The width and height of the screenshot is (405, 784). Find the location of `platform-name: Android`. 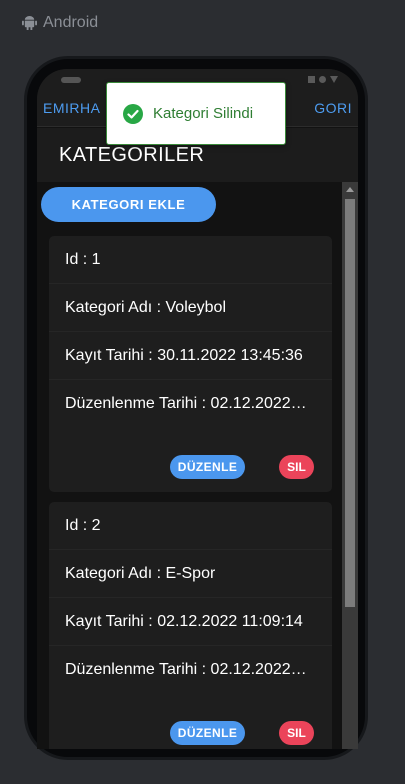

platform-name: Android is located at coordinates (71, 22).